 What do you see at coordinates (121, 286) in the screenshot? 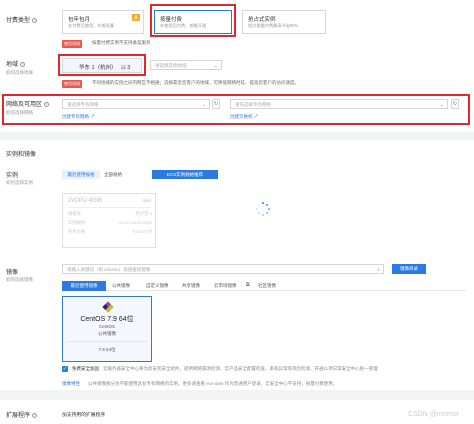
I see `tab-public-images: 公共镜像` at bounding box center [121, 286].